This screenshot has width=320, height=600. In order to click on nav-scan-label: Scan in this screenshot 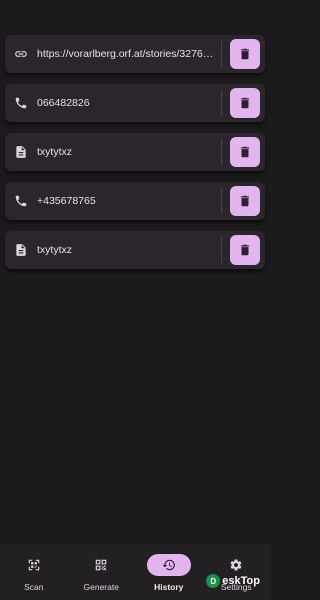, I will do `click(34, 587)`.